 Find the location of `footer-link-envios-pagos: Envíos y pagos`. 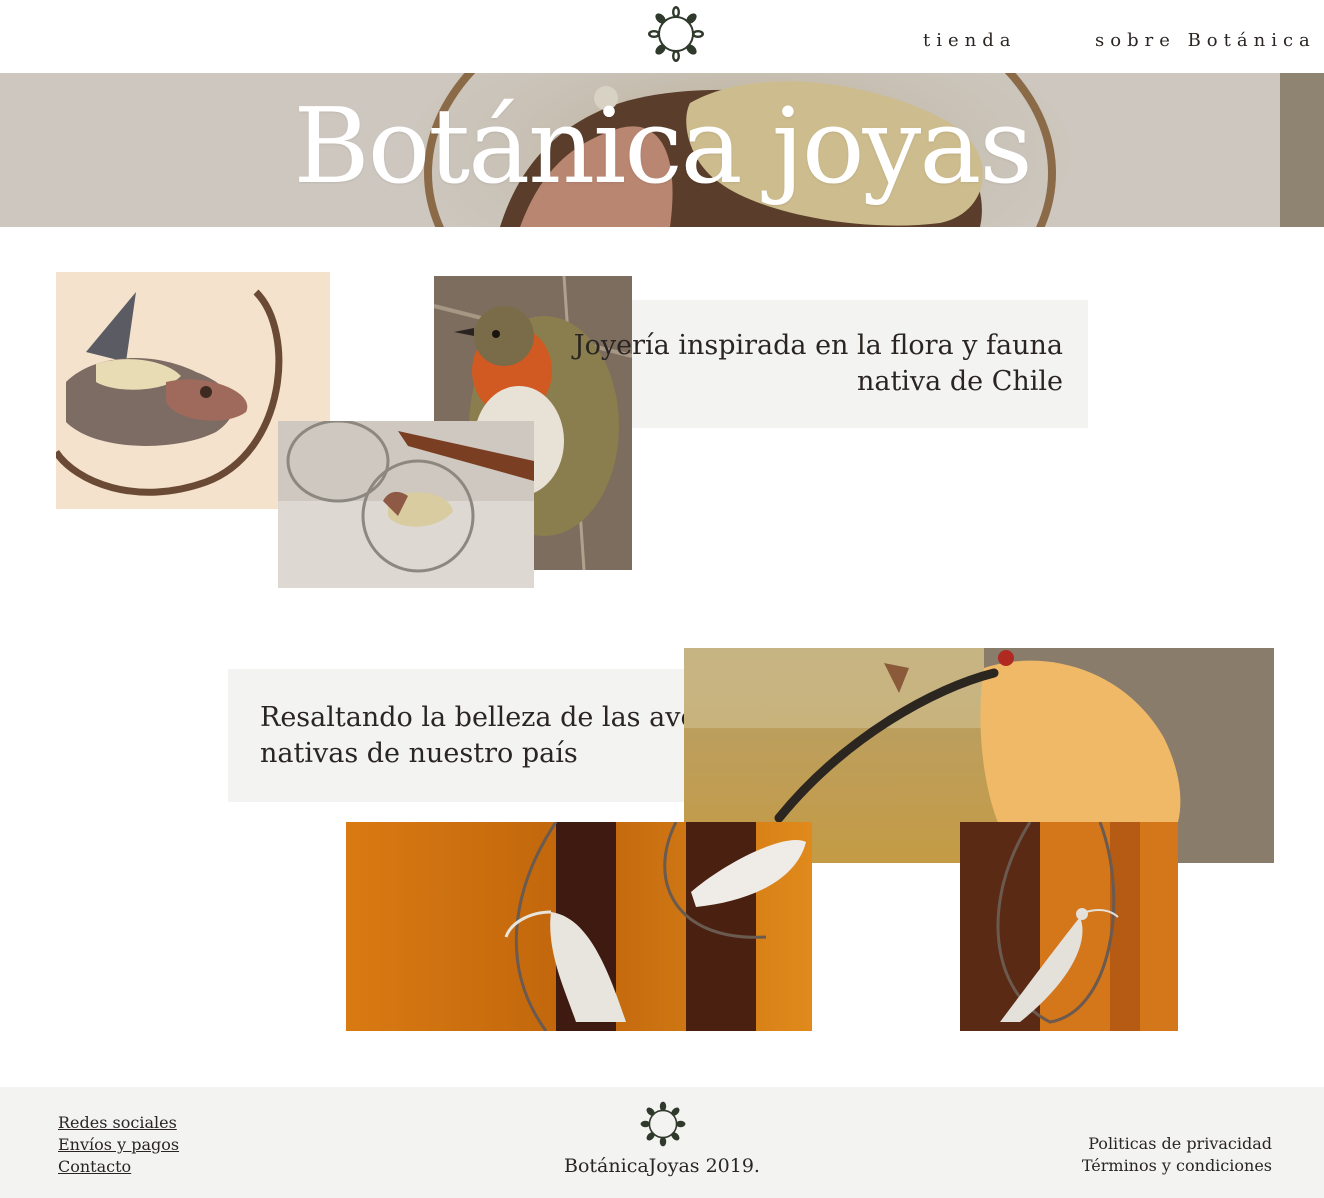

footer-link-envios-pagos: Envíos y pagos is located at coordinates (118, 1144).